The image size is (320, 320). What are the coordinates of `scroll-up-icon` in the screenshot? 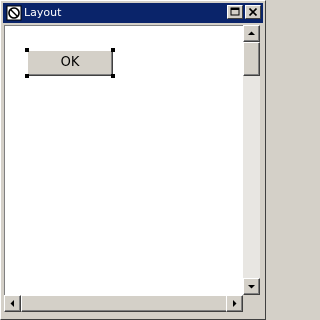 It's located at (251, 33).